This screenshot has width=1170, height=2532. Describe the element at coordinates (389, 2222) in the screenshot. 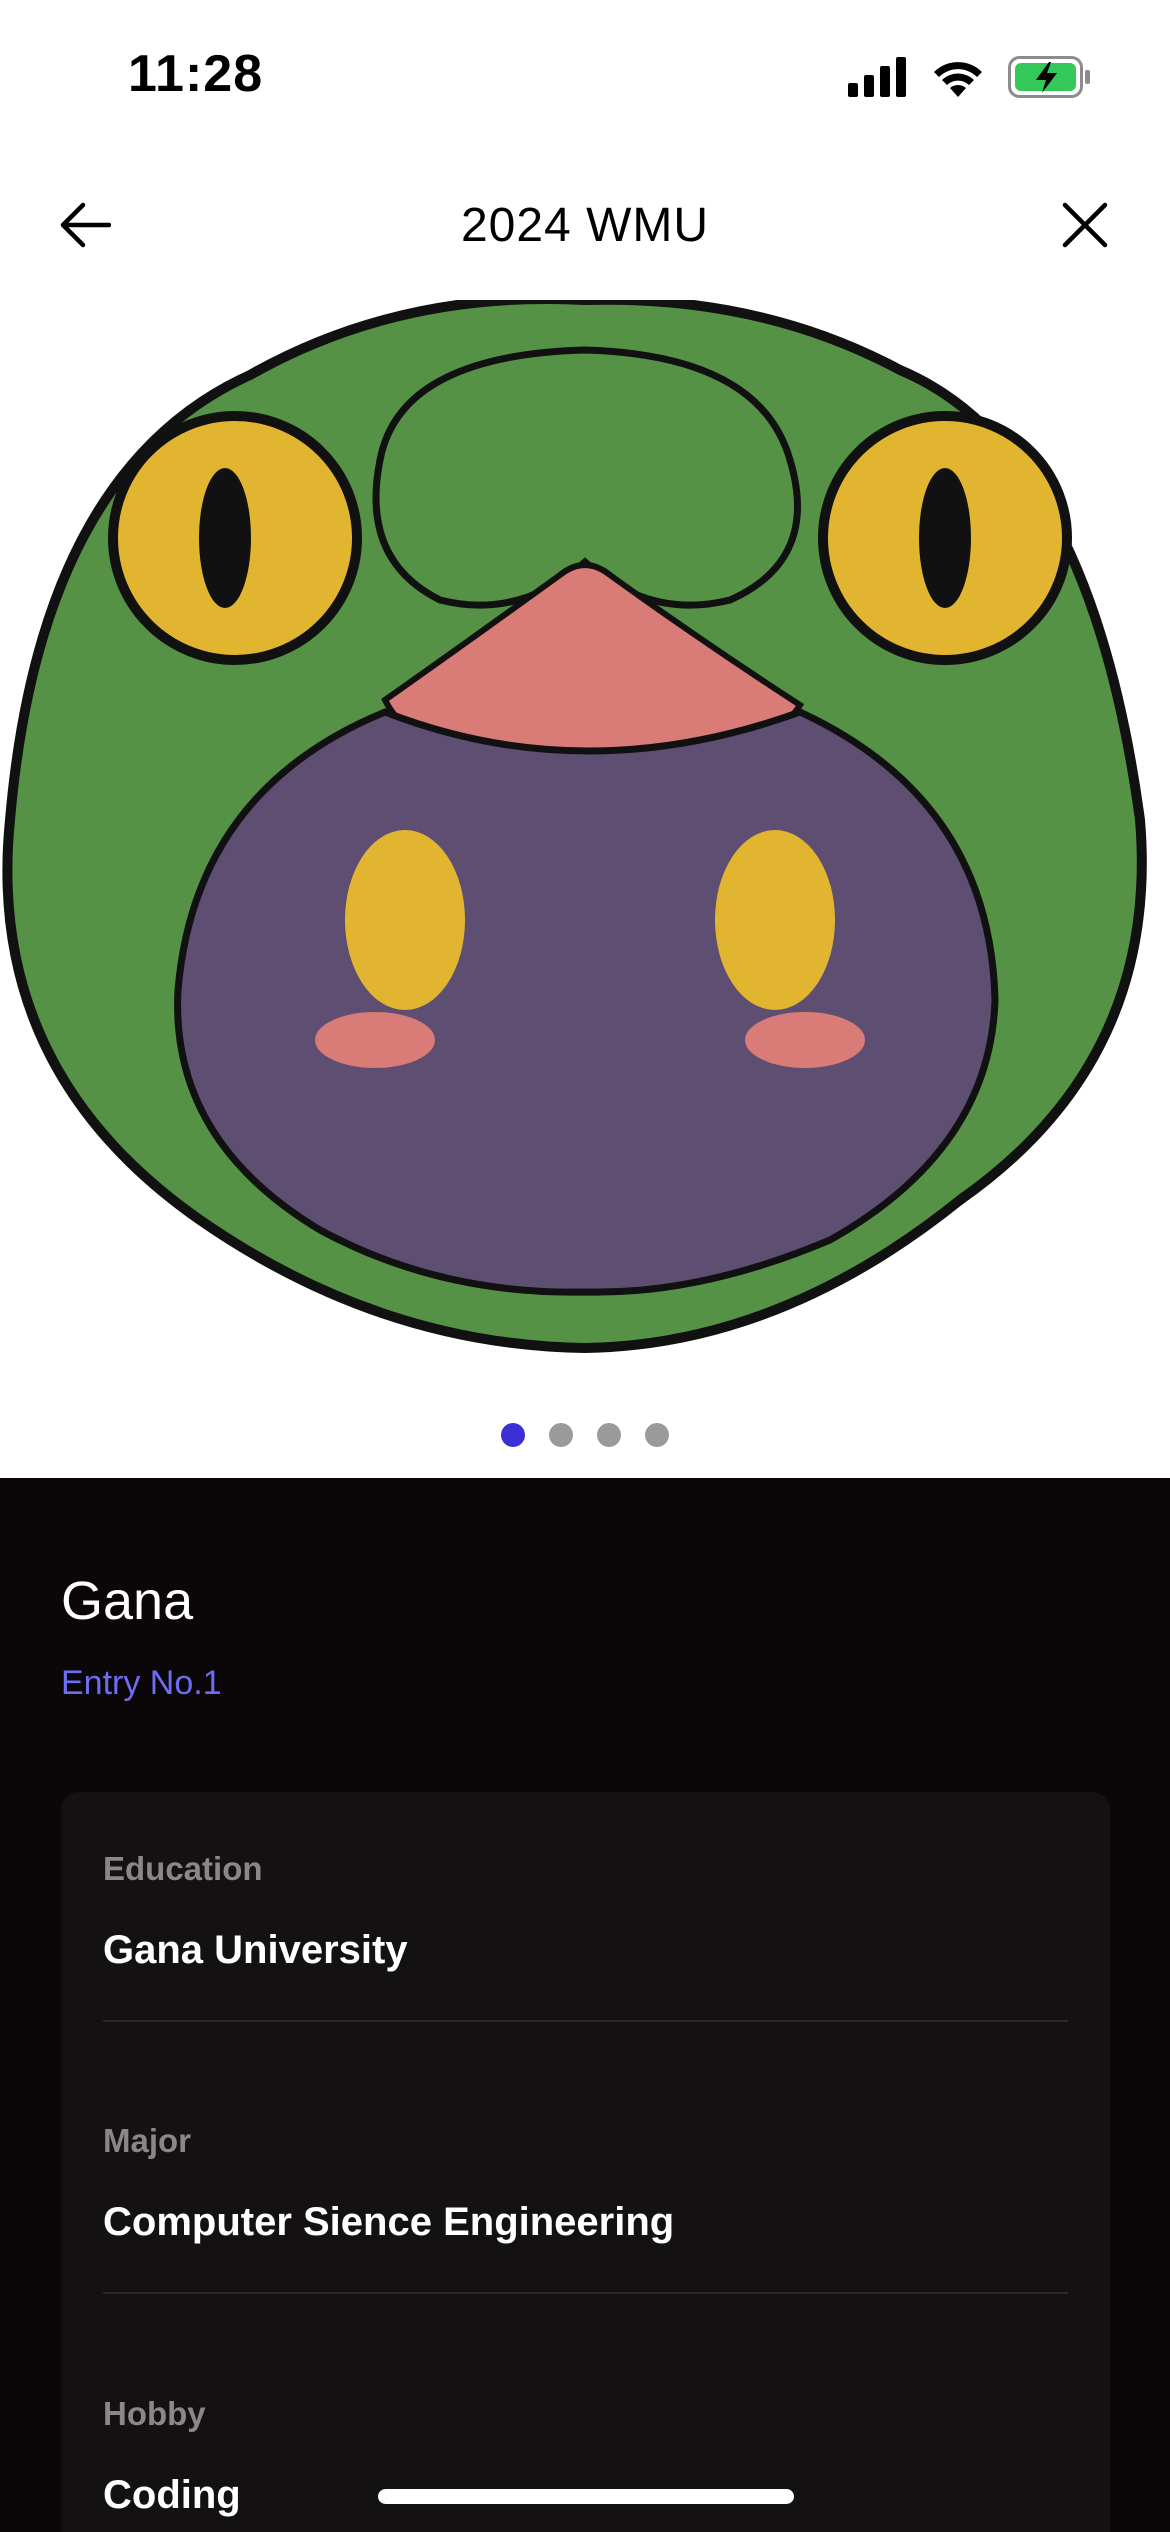

I see `major-value: Computer Sience Engineering` at that location.